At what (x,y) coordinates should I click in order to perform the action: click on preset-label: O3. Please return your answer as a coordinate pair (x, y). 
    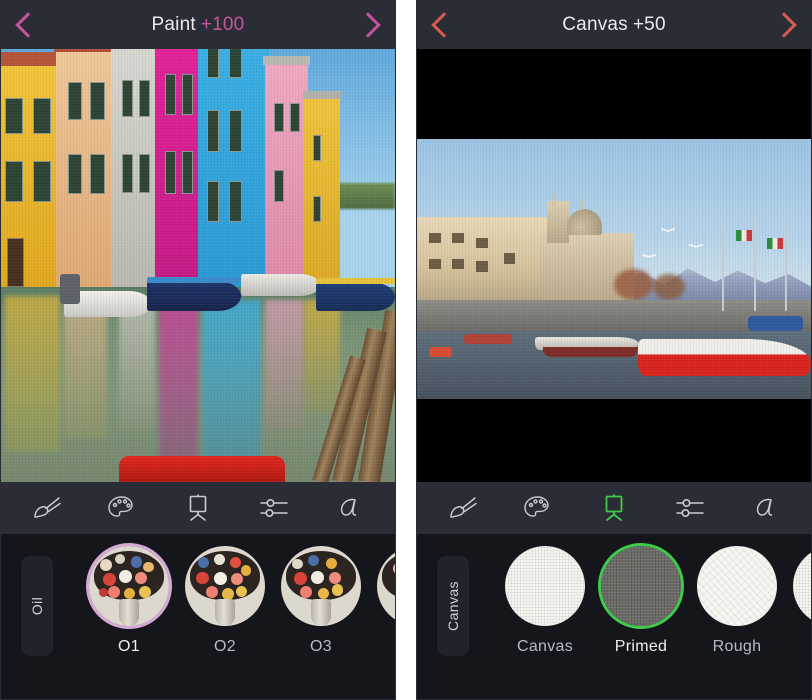
    Looking at the image, I should click on (321, 646).